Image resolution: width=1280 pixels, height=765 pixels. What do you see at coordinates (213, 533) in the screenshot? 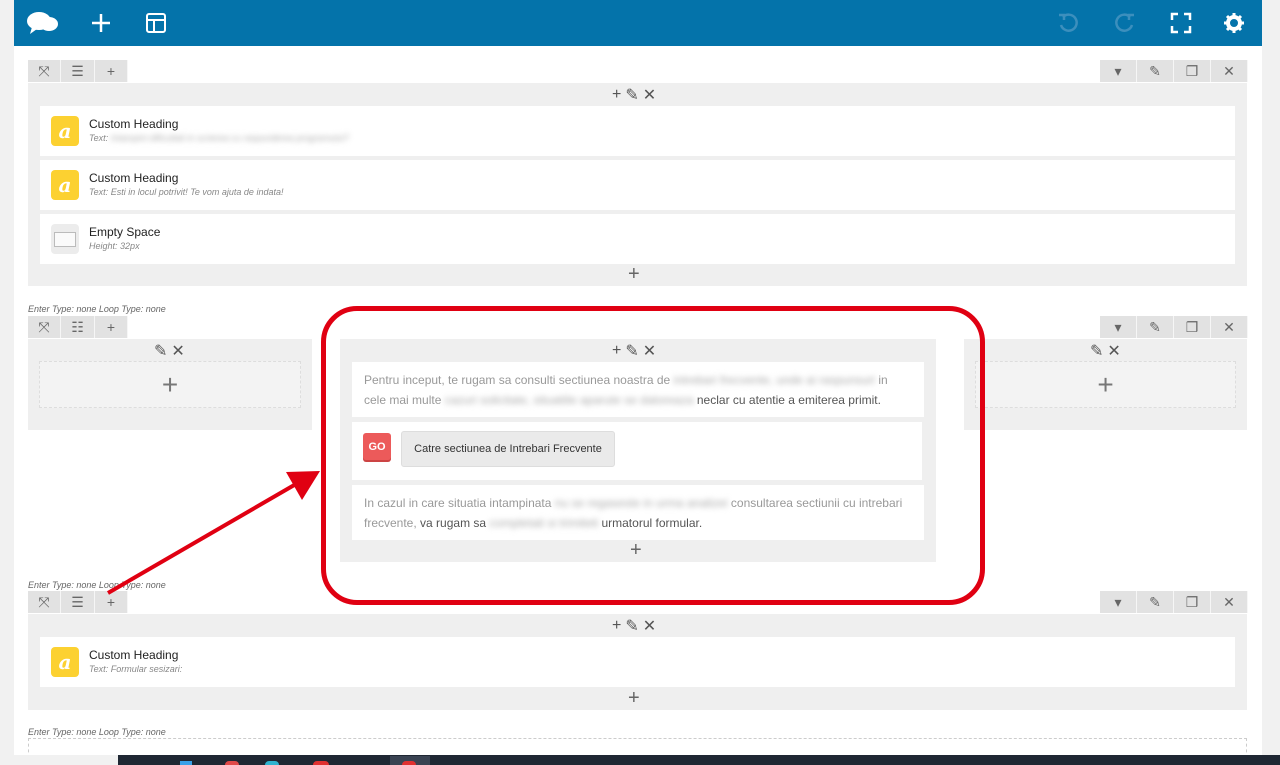
I see `arrow-annotation-icon` at bounding box center [213, 533].